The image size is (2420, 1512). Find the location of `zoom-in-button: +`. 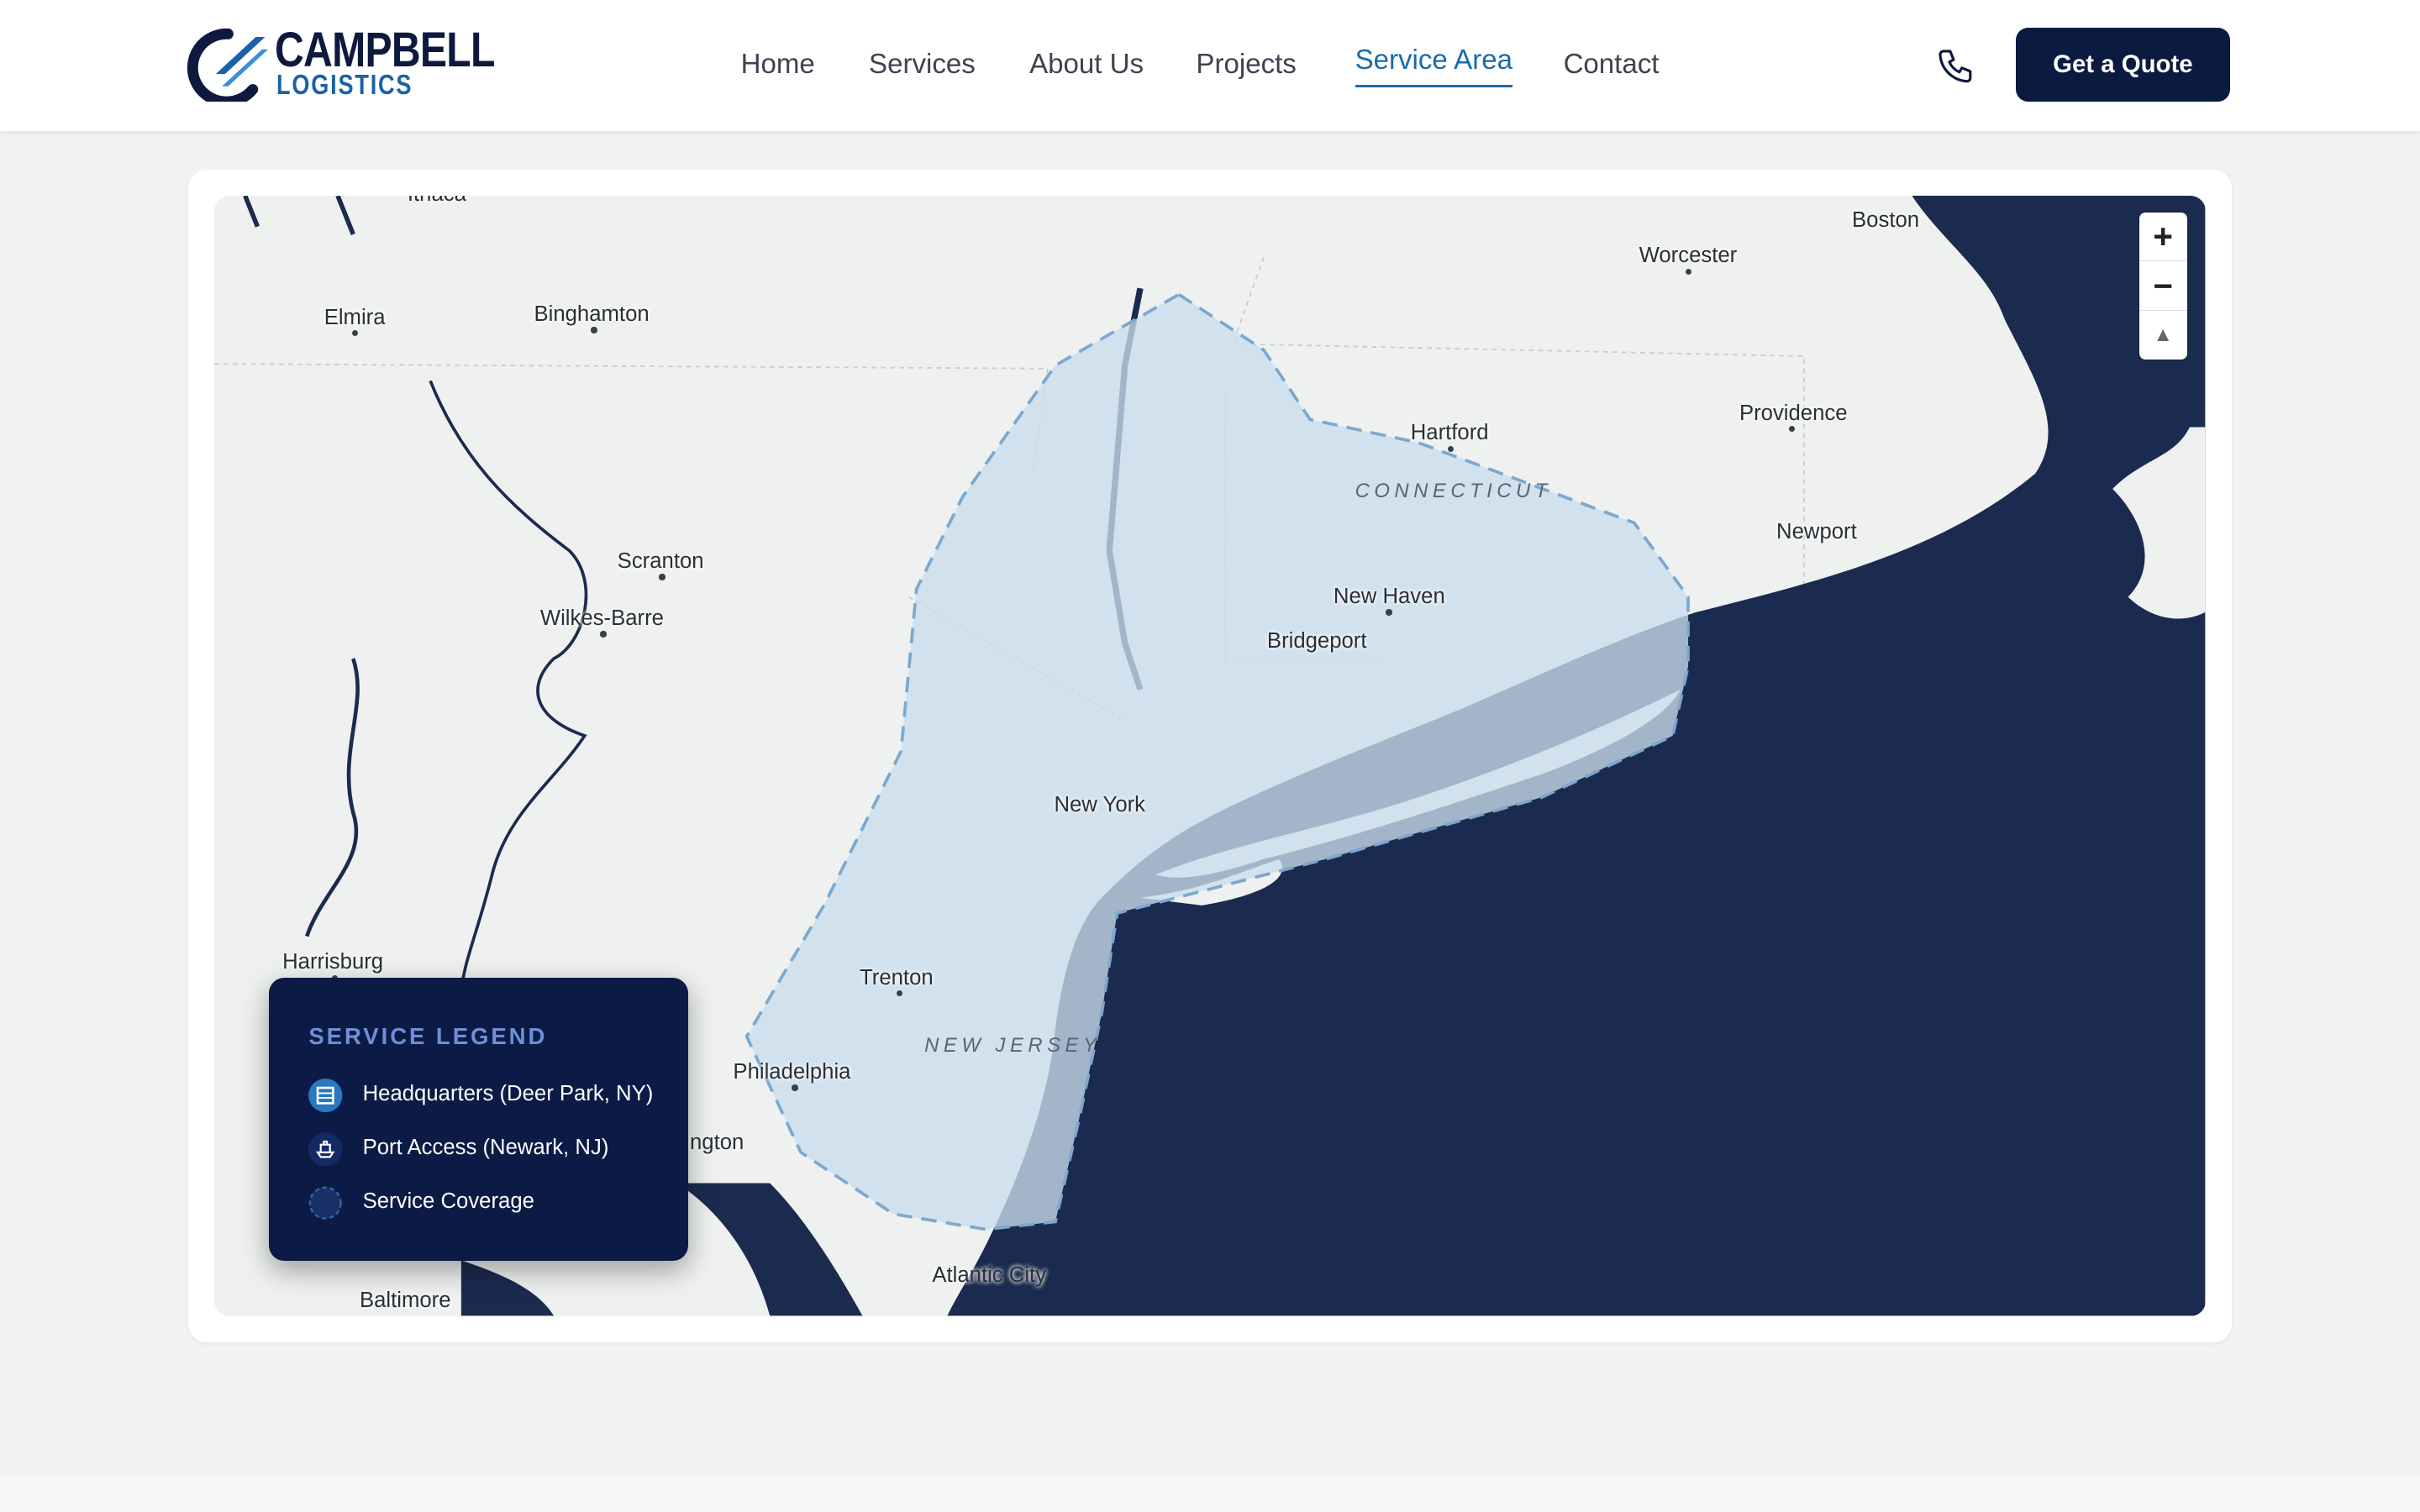

zoom-in-button: + is located at coordinates (2163, 237).